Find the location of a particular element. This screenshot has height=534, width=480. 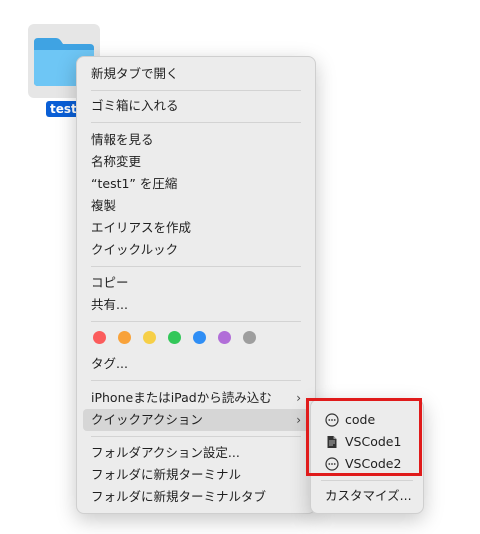

tag-orange-dot is located at coordinates (124, 337).